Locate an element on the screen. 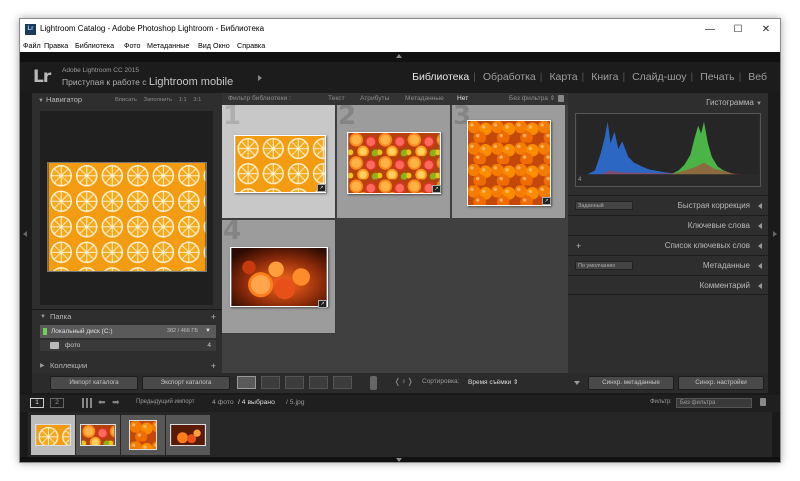 The image size is (800, 481). volume-row: Локальный диск (C:) 382 / 466 ГБ ▼ is located at coordinates (128, 331).